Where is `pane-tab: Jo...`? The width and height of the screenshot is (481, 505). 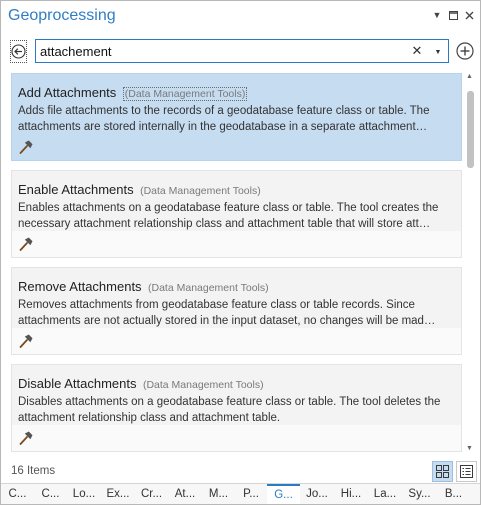
pane-tab: Jo... is located at coordinates (317, 494).